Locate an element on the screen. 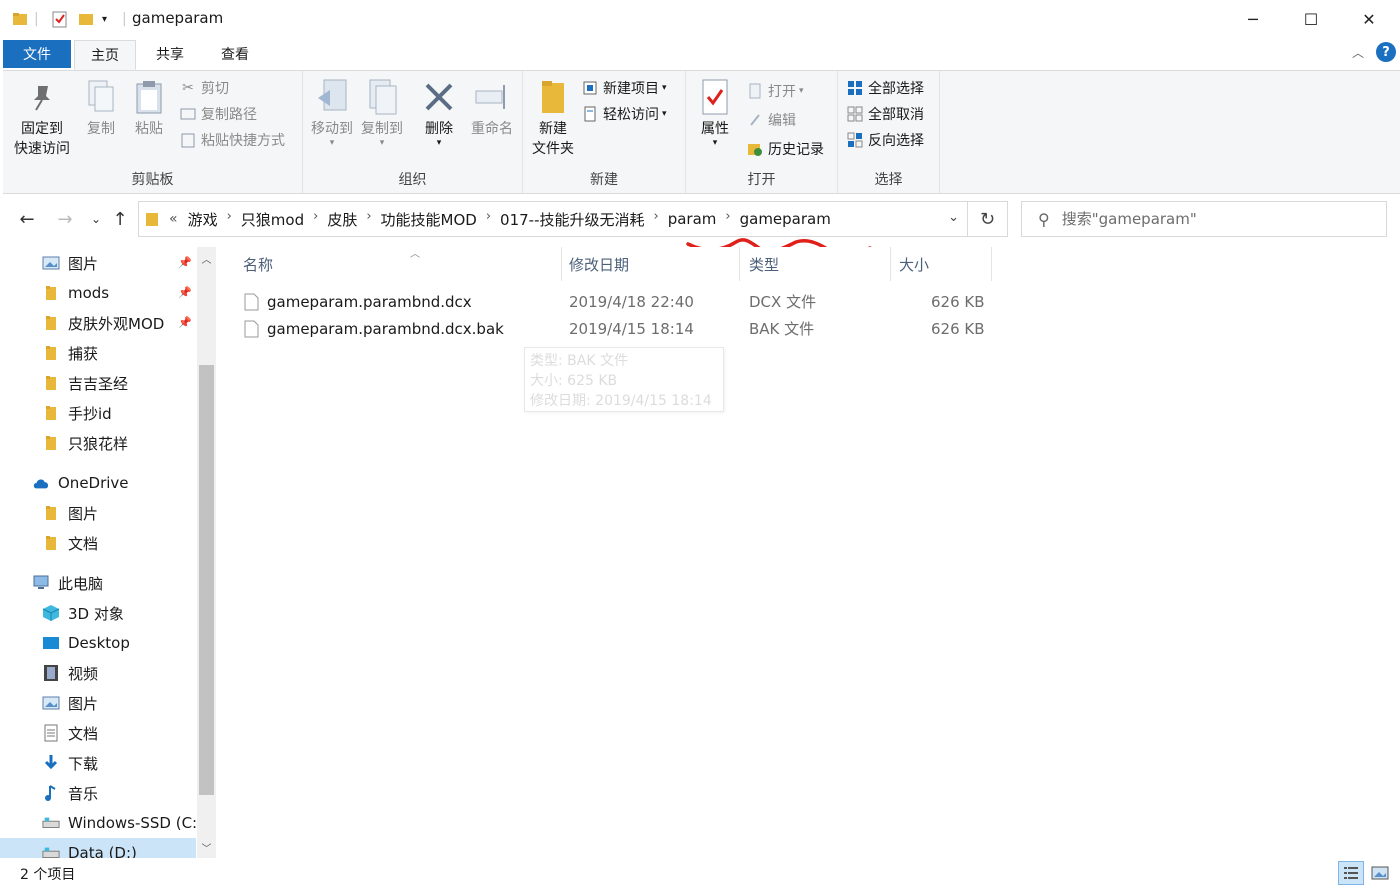 Image resolution: width=1400 pixels, height=889 pixels. new-folder-quick-icon is located at coordinates (86, 19).